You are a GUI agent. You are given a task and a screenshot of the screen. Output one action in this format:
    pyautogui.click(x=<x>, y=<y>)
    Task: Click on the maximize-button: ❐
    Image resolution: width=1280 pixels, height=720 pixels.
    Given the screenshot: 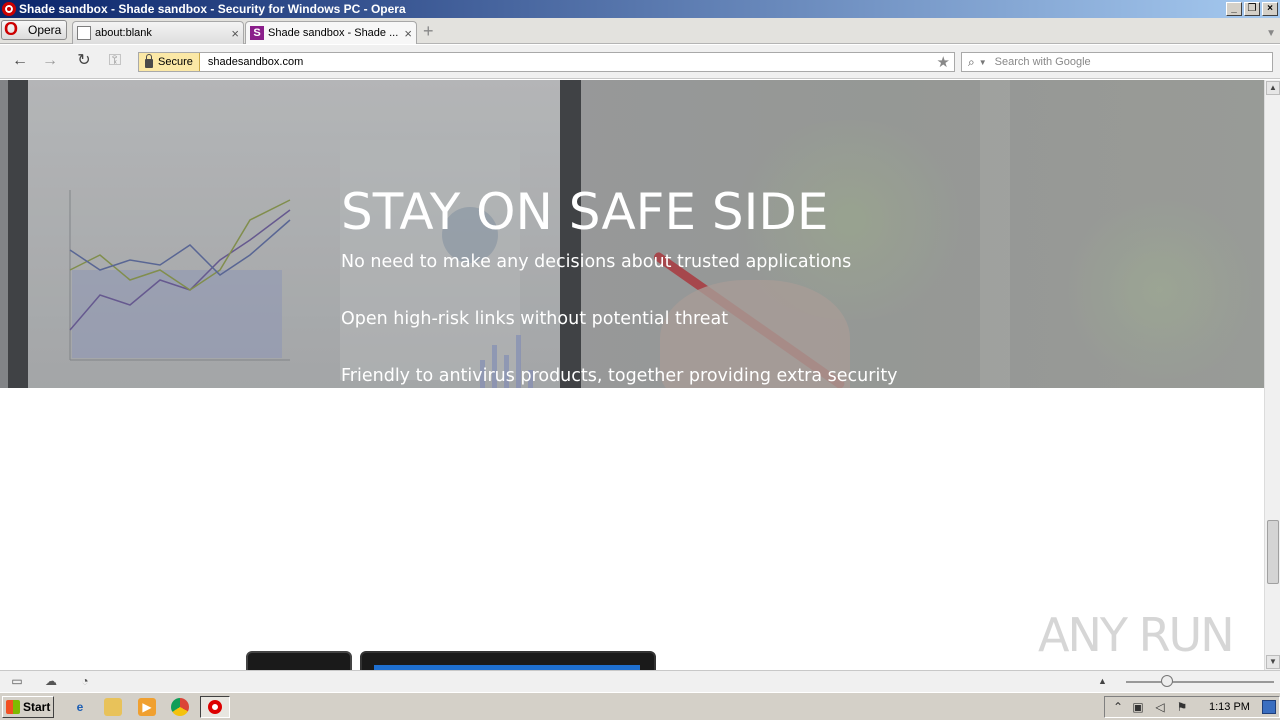 What is the action you would take?
    pyautogui.click(x=1252, y=9)
    